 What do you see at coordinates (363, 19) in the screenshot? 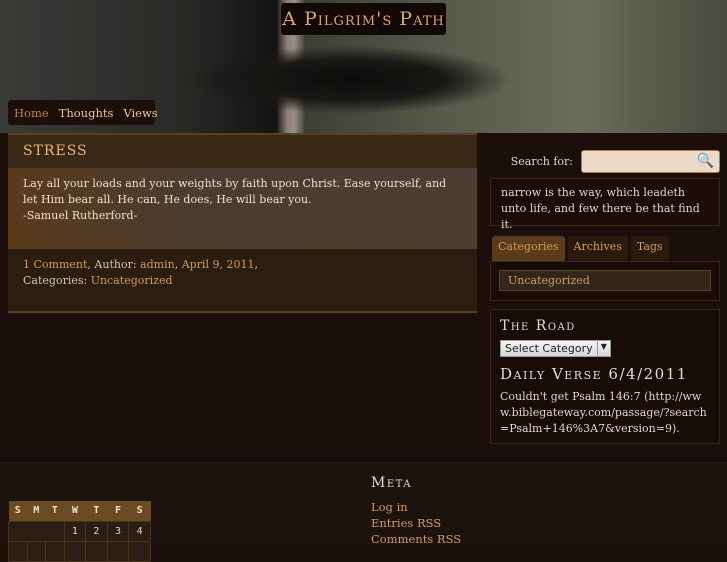
I see `site-title: A Pilgrim's Path` at bounding box center [363, 19].